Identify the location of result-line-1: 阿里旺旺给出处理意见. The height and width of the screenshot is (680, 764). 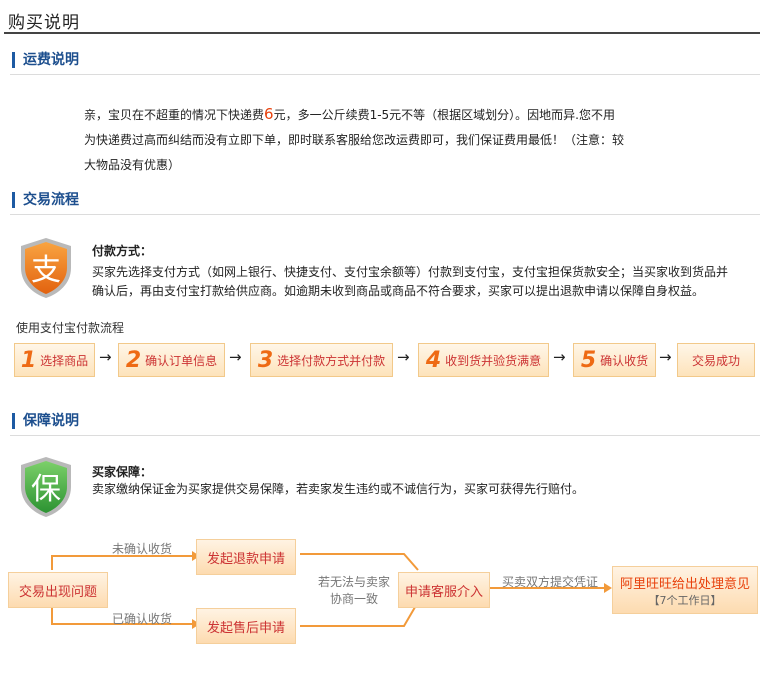
(684, 584).